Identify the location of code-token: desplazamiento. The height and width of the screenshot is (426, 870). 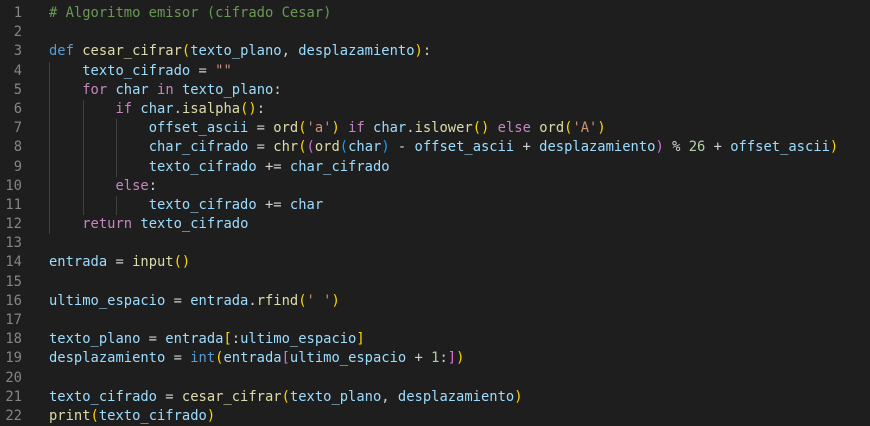
(597, 147).